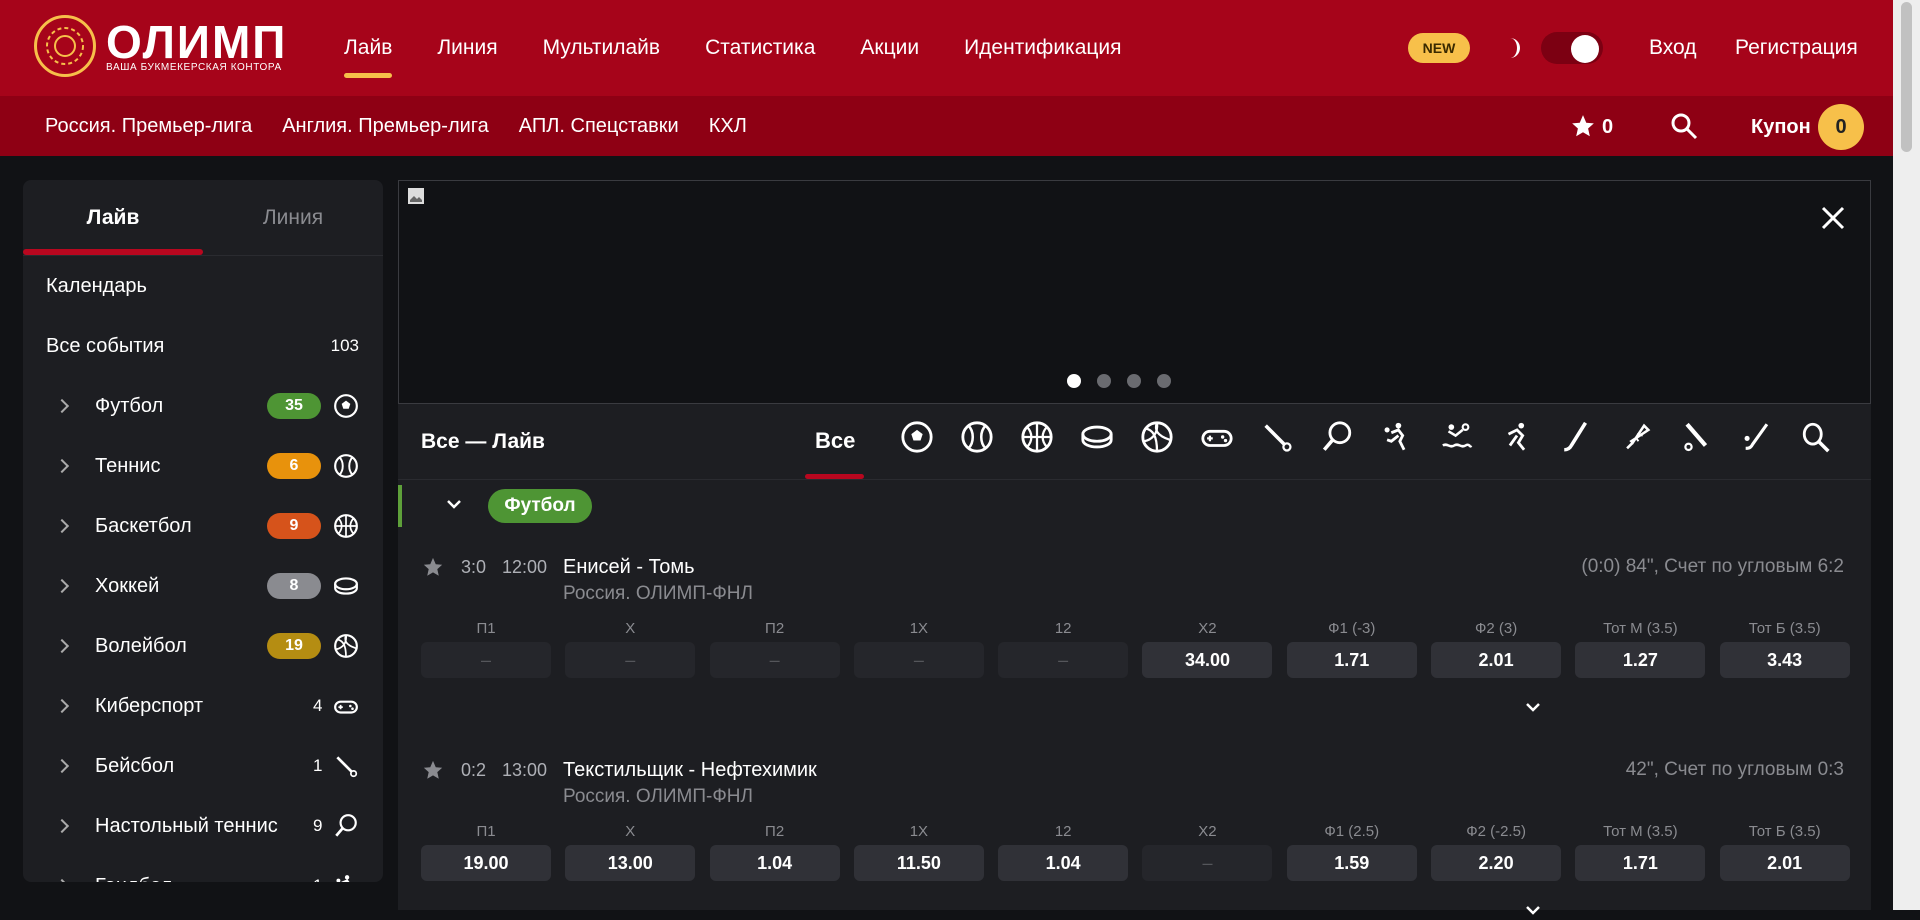  What do you see at coordinates (1457, 437) in the screenshot?
I see `water-polo-icon` at bounding box center [1457, 437].